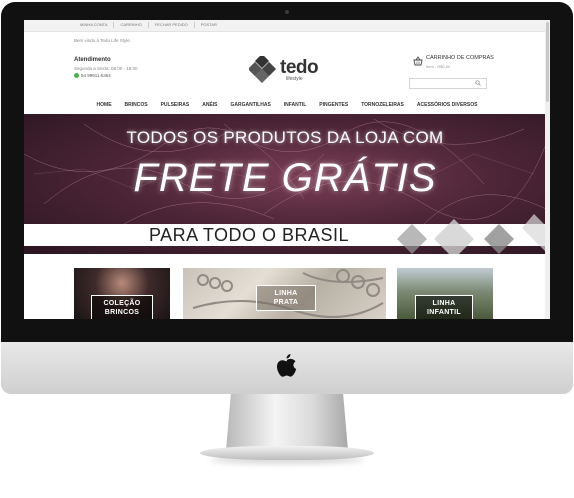  What do you see at coordinates (286, 298) in the screenshot?
I see `tile-label-prata: LINHA PRATA` at bounding box center [286, 298].